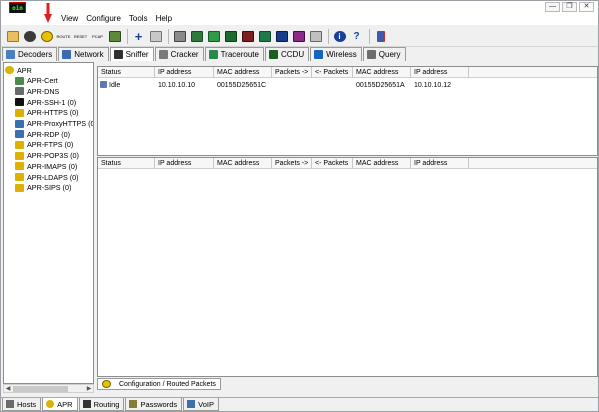 The image size is (599, 412). Describe the element at coordinates (371, 54) in the screenshot. I see `query-icon` at that location.